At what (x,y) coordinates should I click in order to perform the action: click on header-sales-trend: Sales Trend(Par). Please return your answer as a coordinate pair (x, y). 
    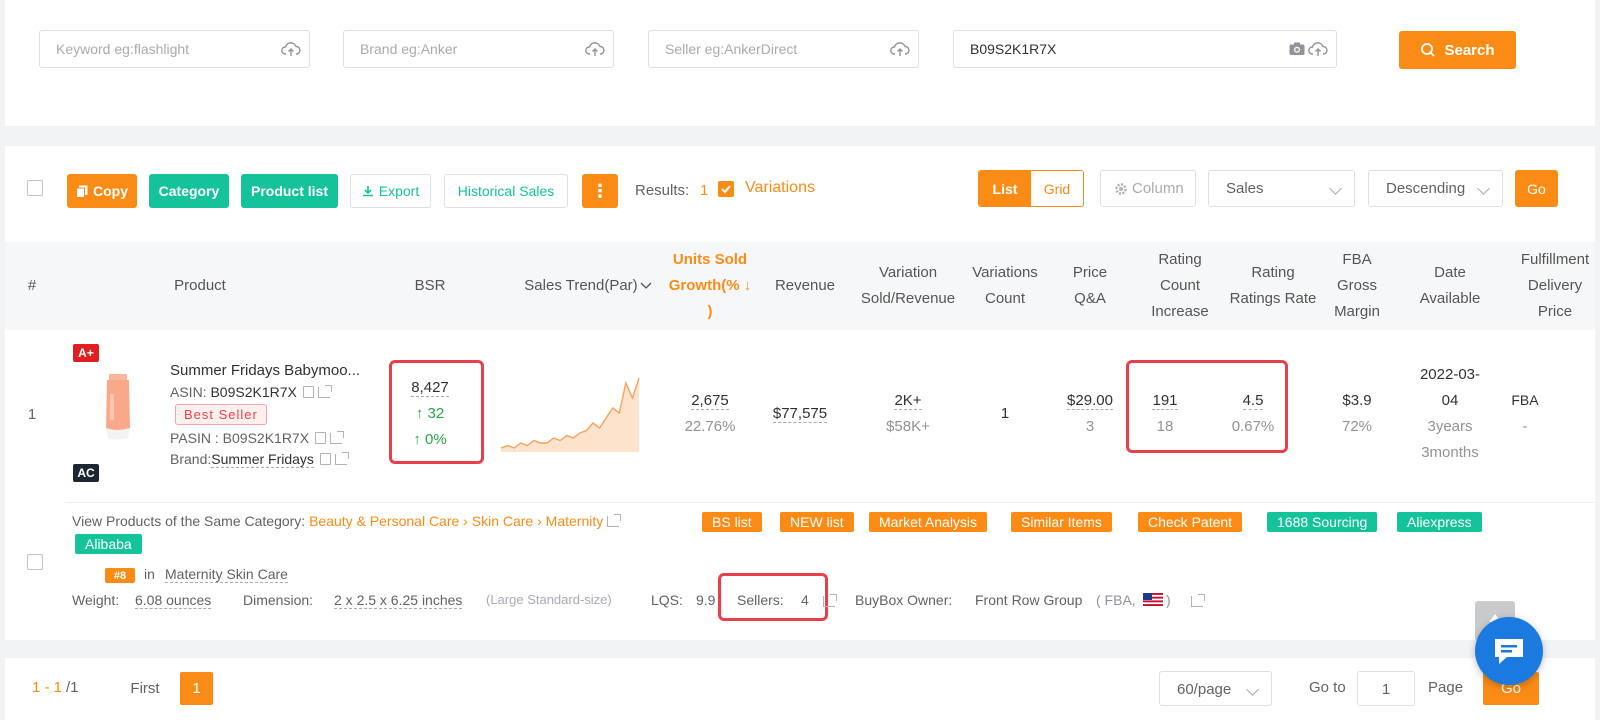
    Looking at the image, I should click on (588, 286).